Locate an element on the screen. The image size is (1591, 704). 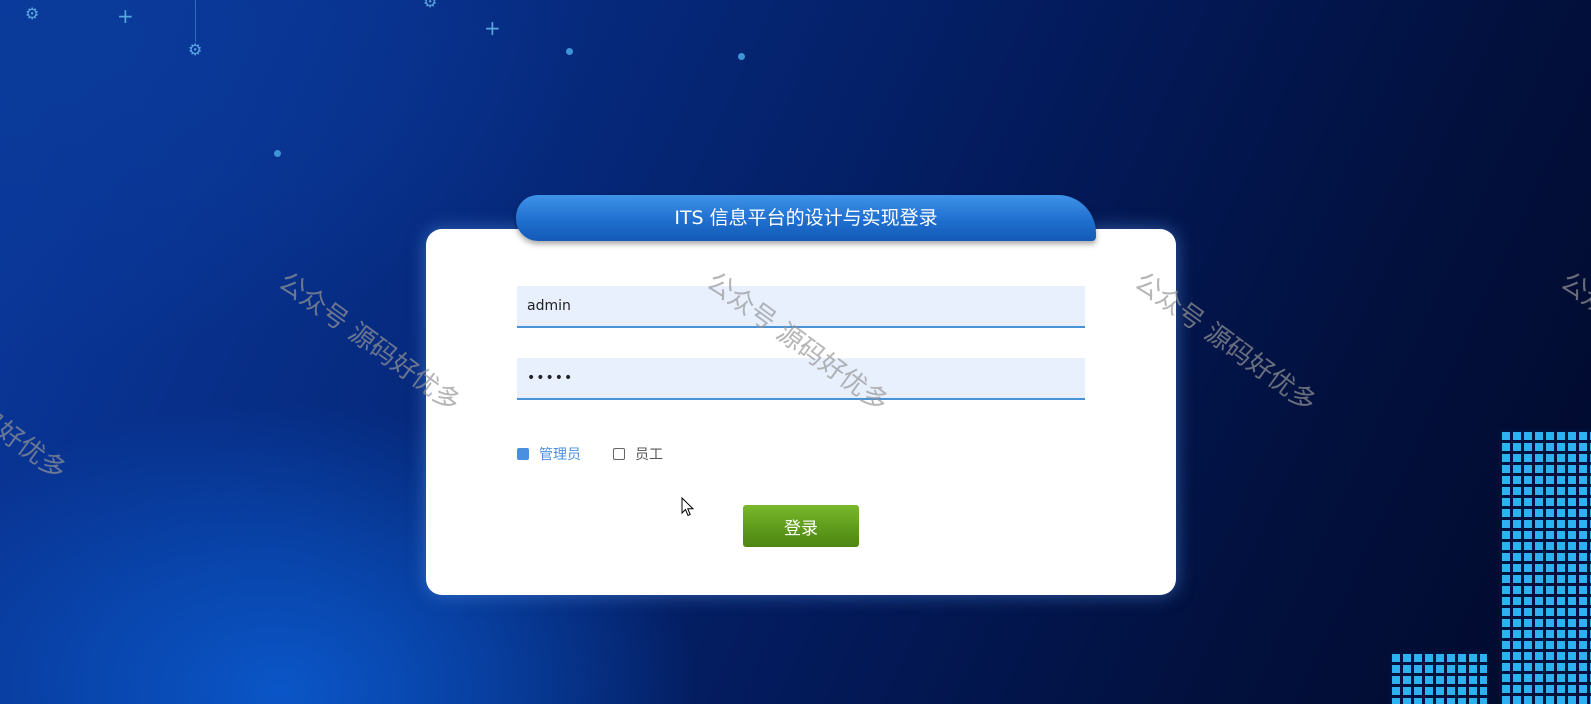
login-button: 登录 is located at coordinates (801, 526).